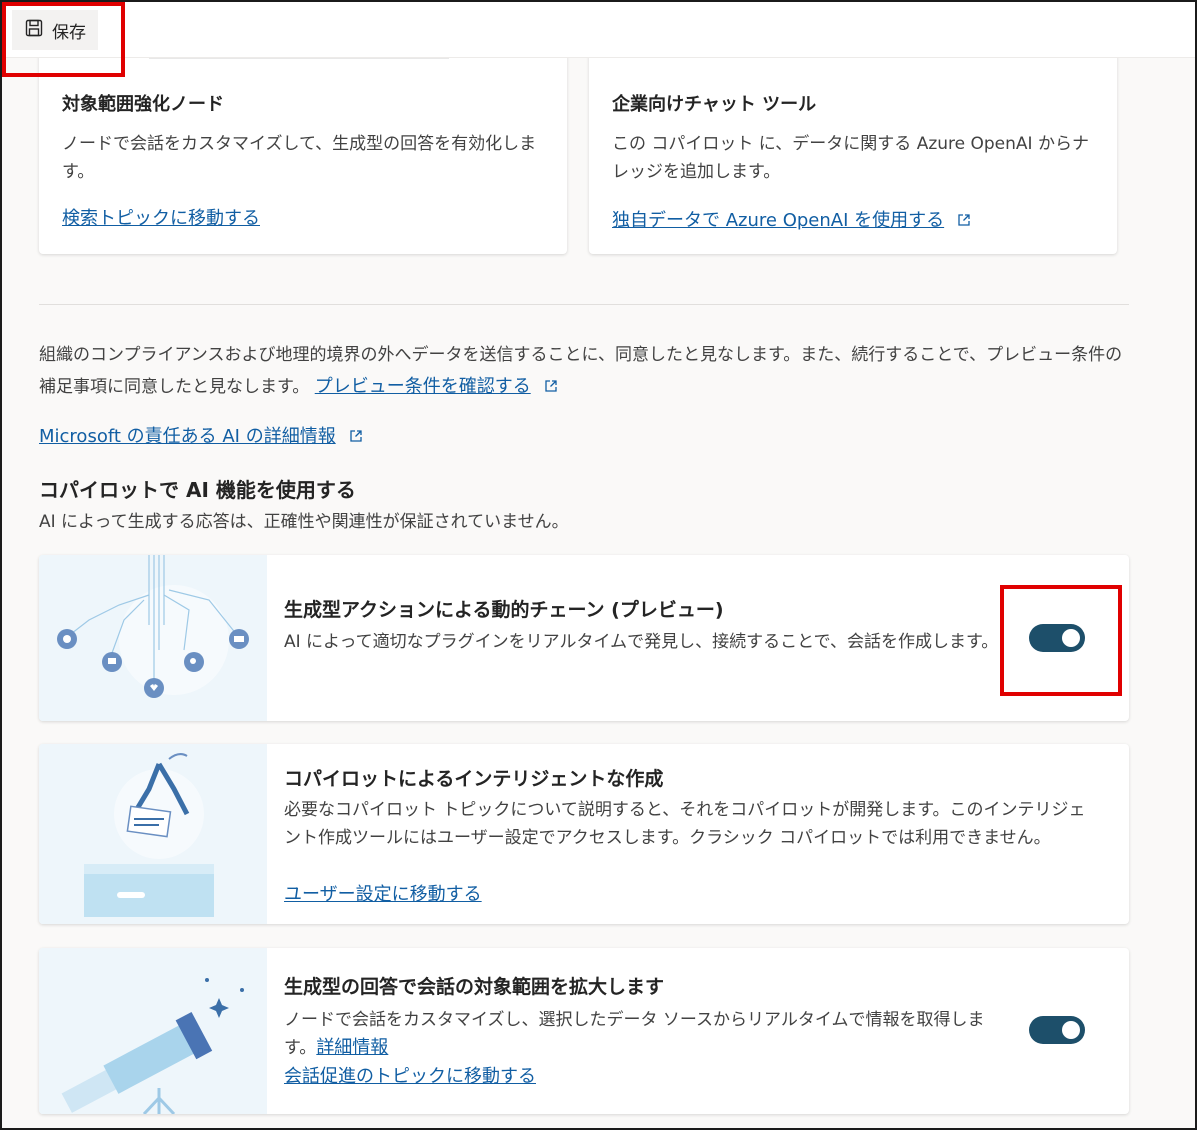 The width and height of the screenshot is (1197, 1130). What do you see at coordinates (161, 218) in the screenshot?
I see `go-search-topic-link: 検索トピックに移動する` at bounding box center [161, 218].